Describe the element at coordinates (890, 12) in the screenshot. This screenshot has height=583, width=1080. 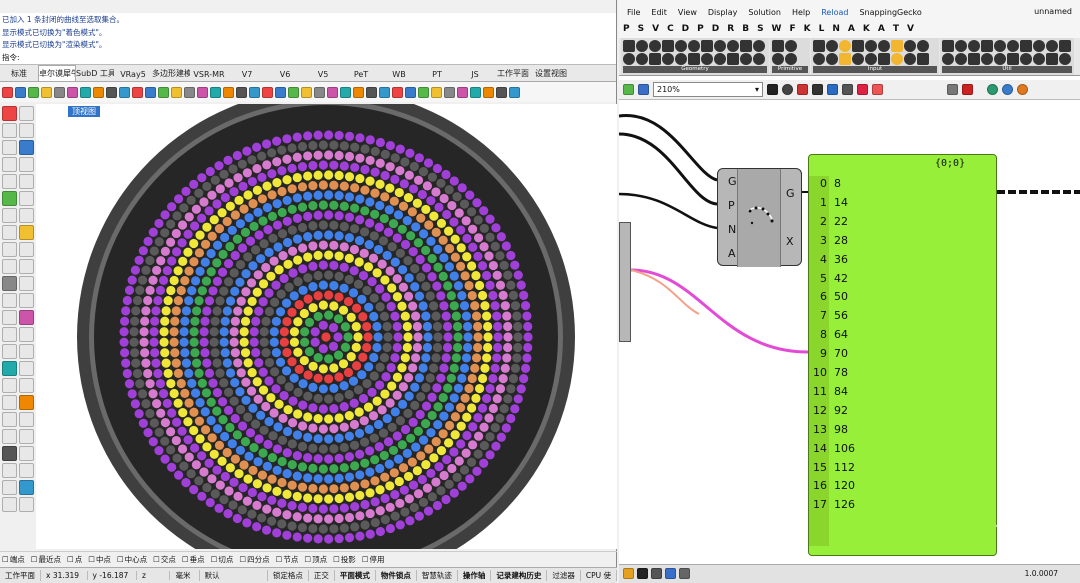
I see `gh-menu-snappinggecko: SnappingGecko` at that location.